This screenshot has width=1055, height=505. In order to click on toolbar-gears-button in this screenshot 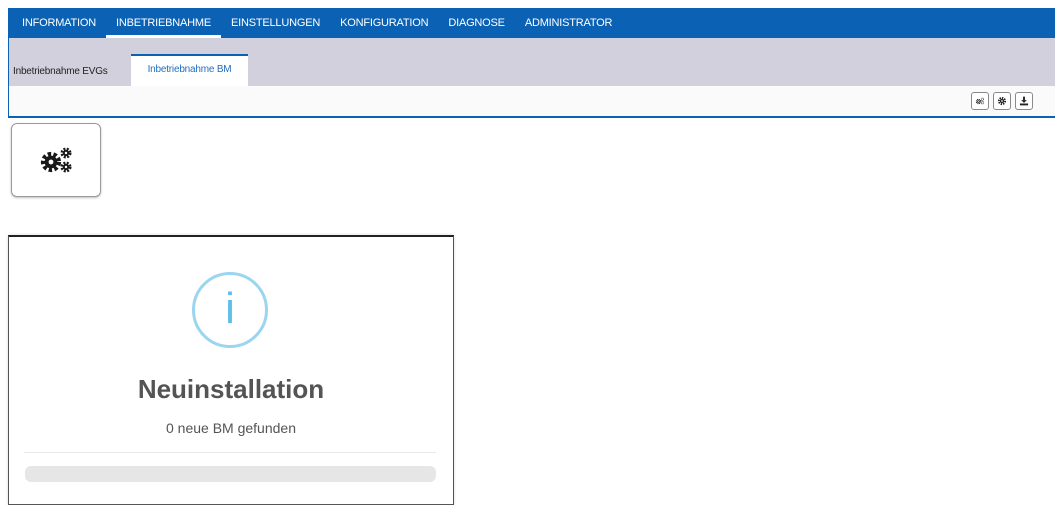, I will do `click(980, 101)`.